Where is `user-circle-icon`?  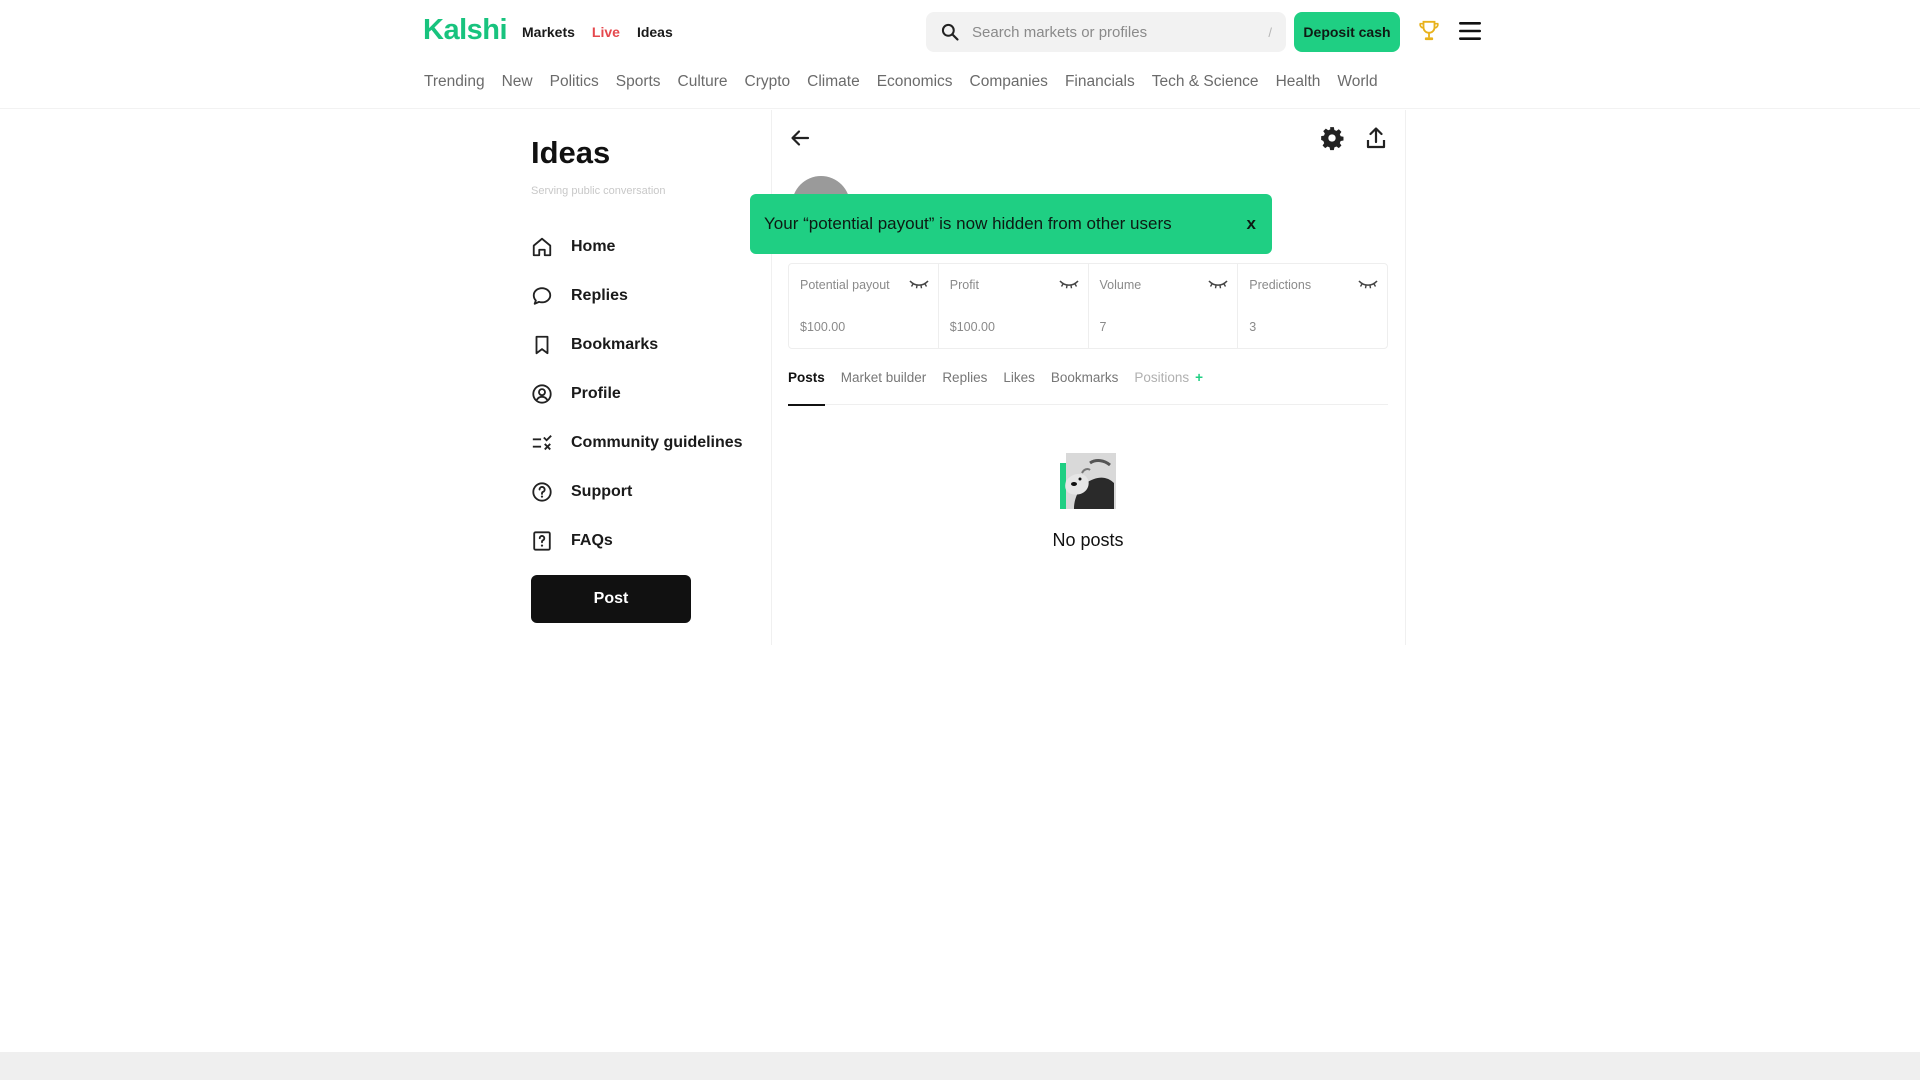
user-circle-icon is located at coordinates (542, 393).